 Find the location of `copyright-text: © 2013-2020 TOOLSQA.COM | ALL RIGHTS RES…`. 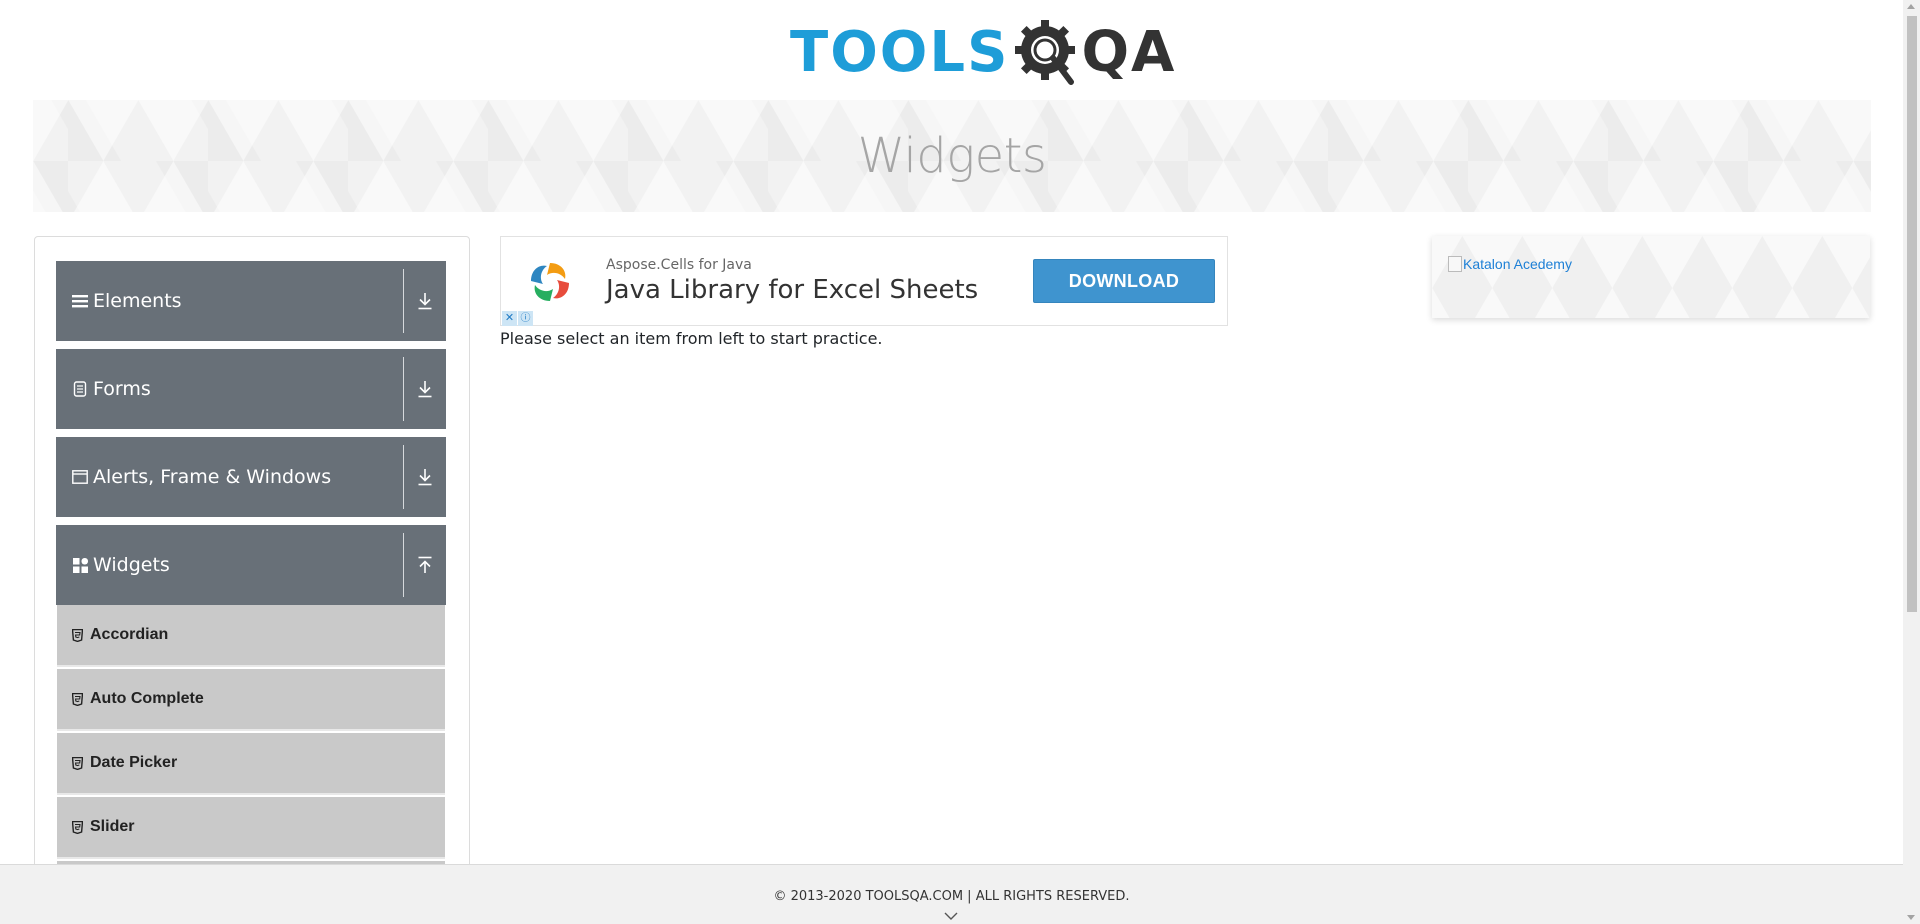

copyright-text: © 2013-2020 TOOLSQA.COM | ALL RIGHTS RES… is located at coordinates (951, 896).